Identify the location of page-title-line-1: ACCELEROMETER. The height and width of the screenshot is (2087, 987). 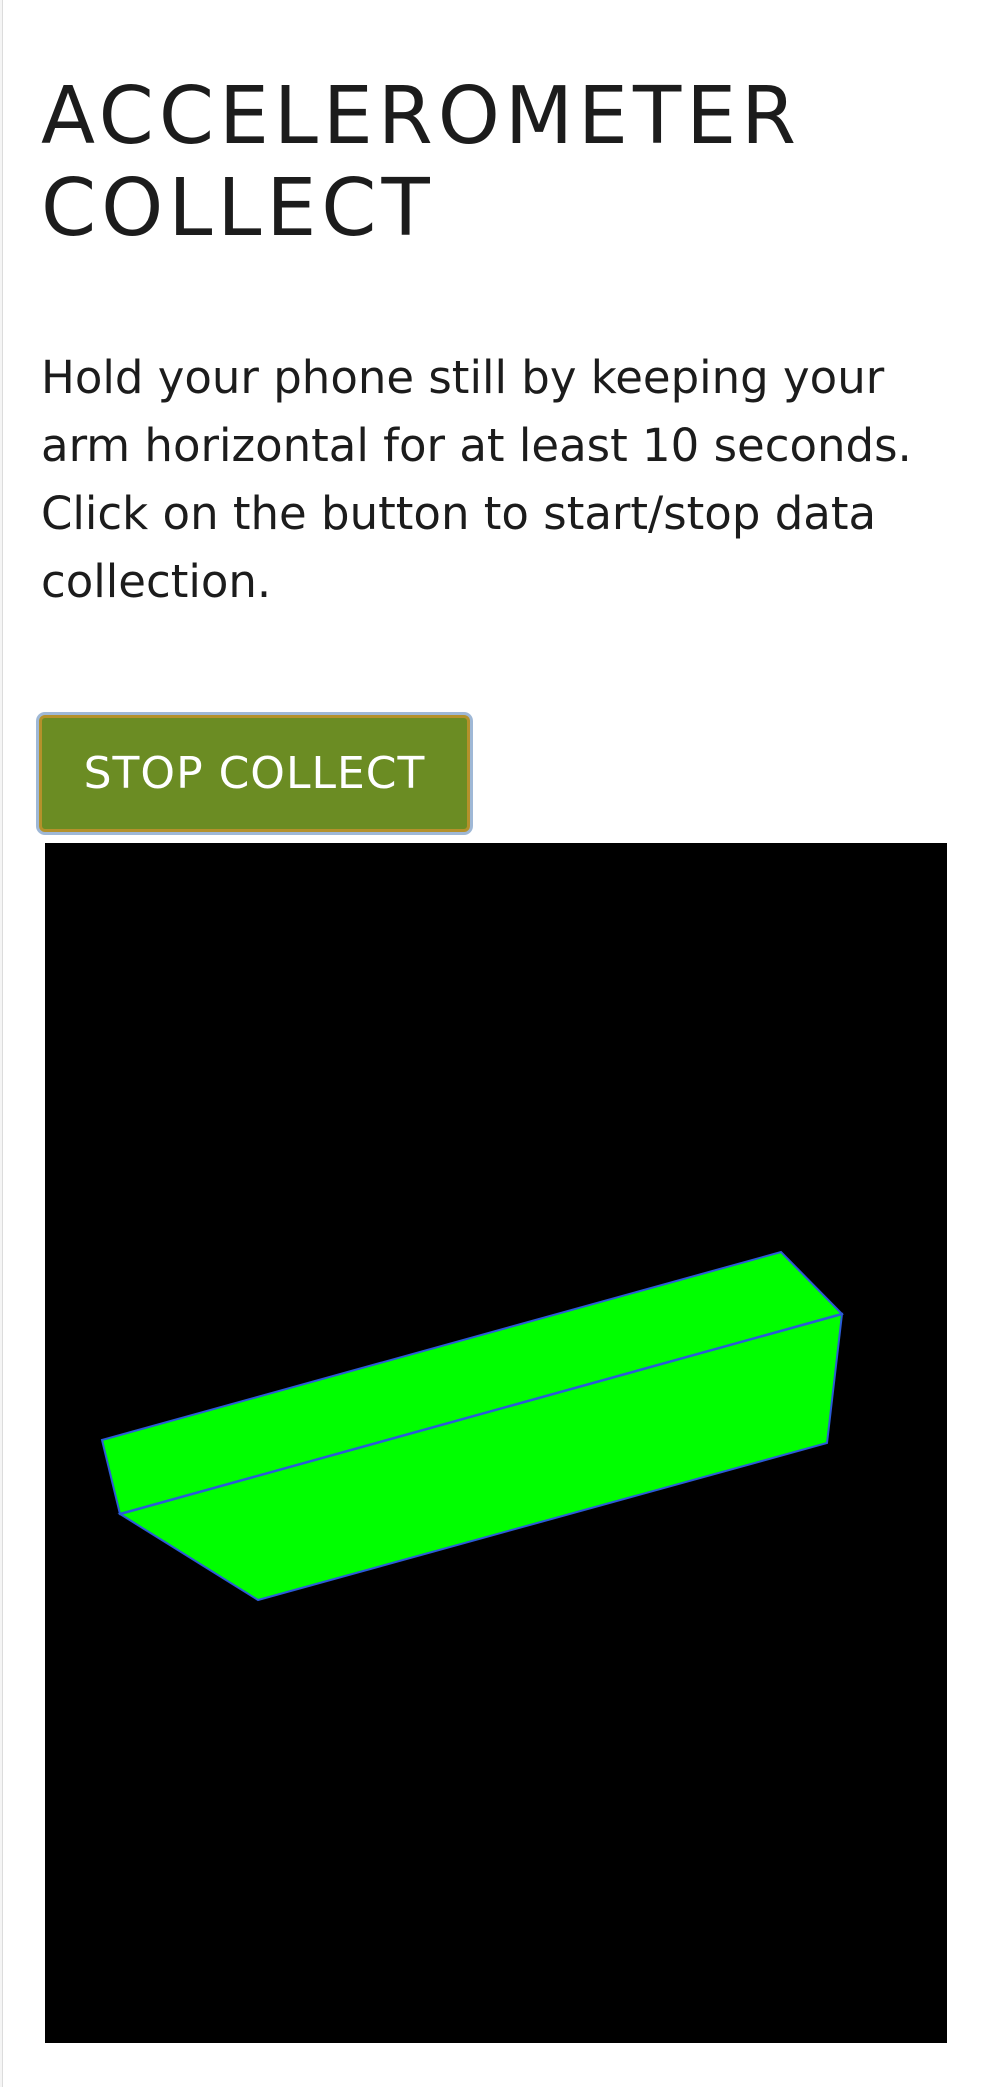
(421, 116).